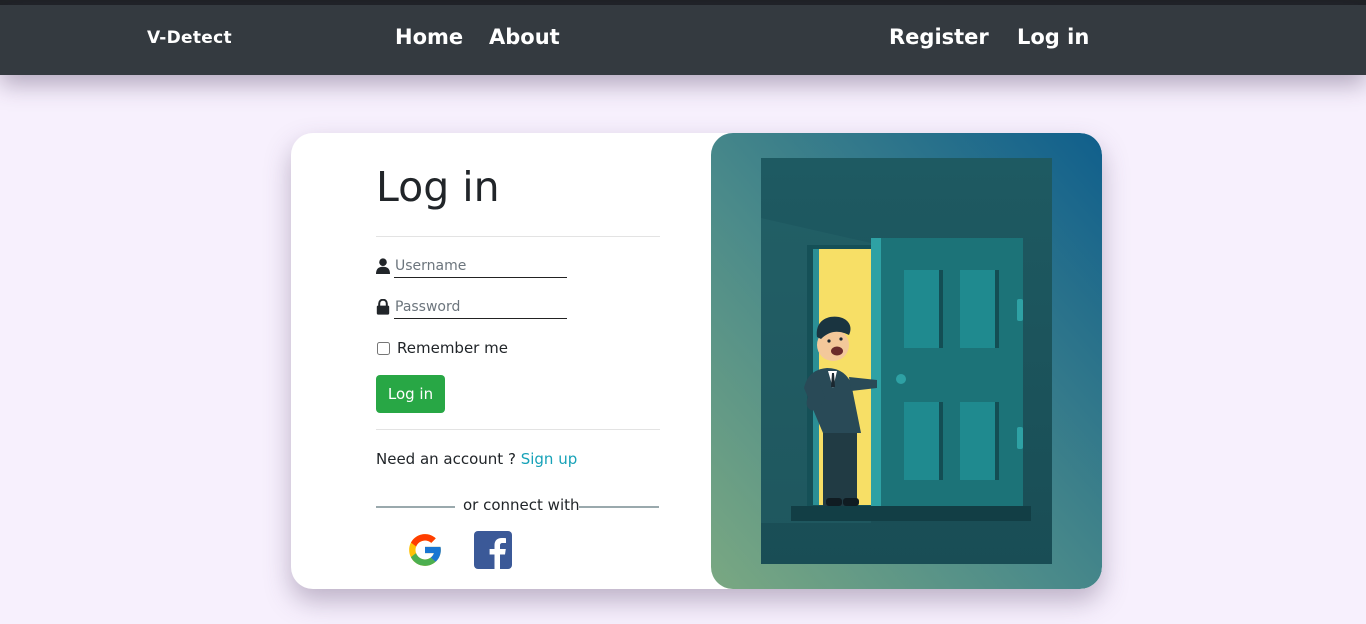 The image size is (1366, 624). Describe the element at coordinates (438, 187) in the screenshot. I see `page-title: Log in` at that location.